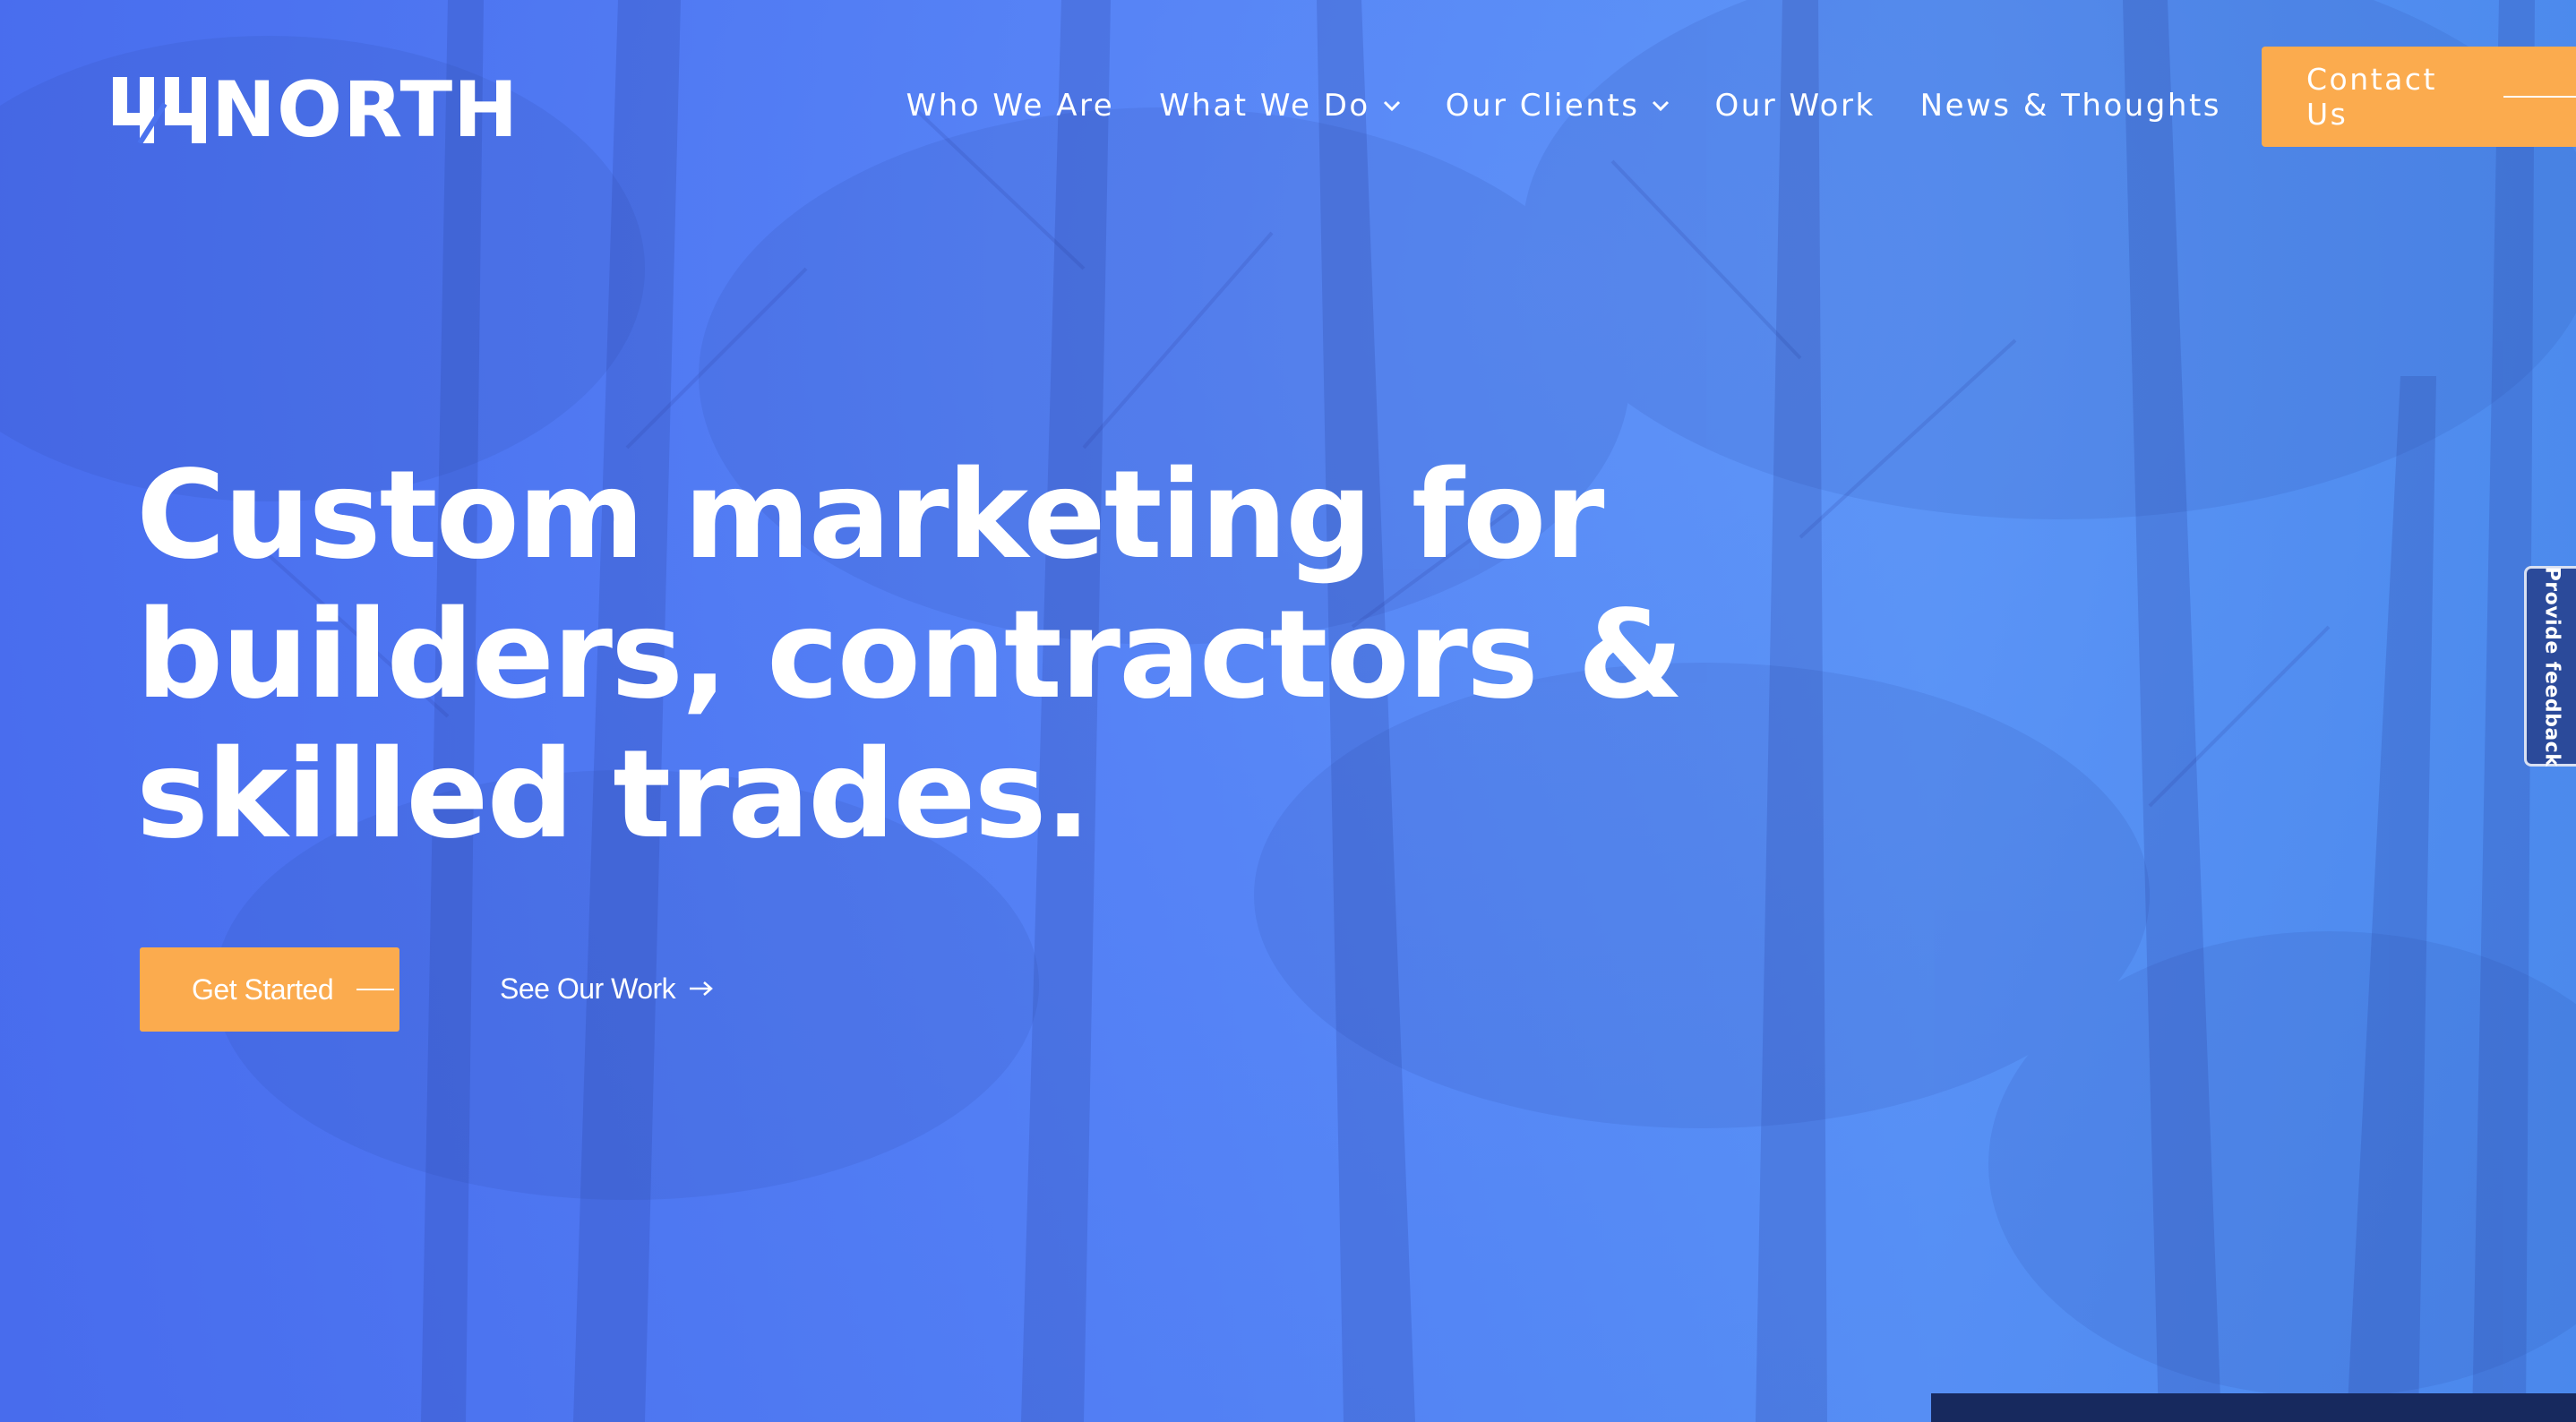  I want to click on nav-item-news-thoughts: News & Thoughts, so click(2070, 106).